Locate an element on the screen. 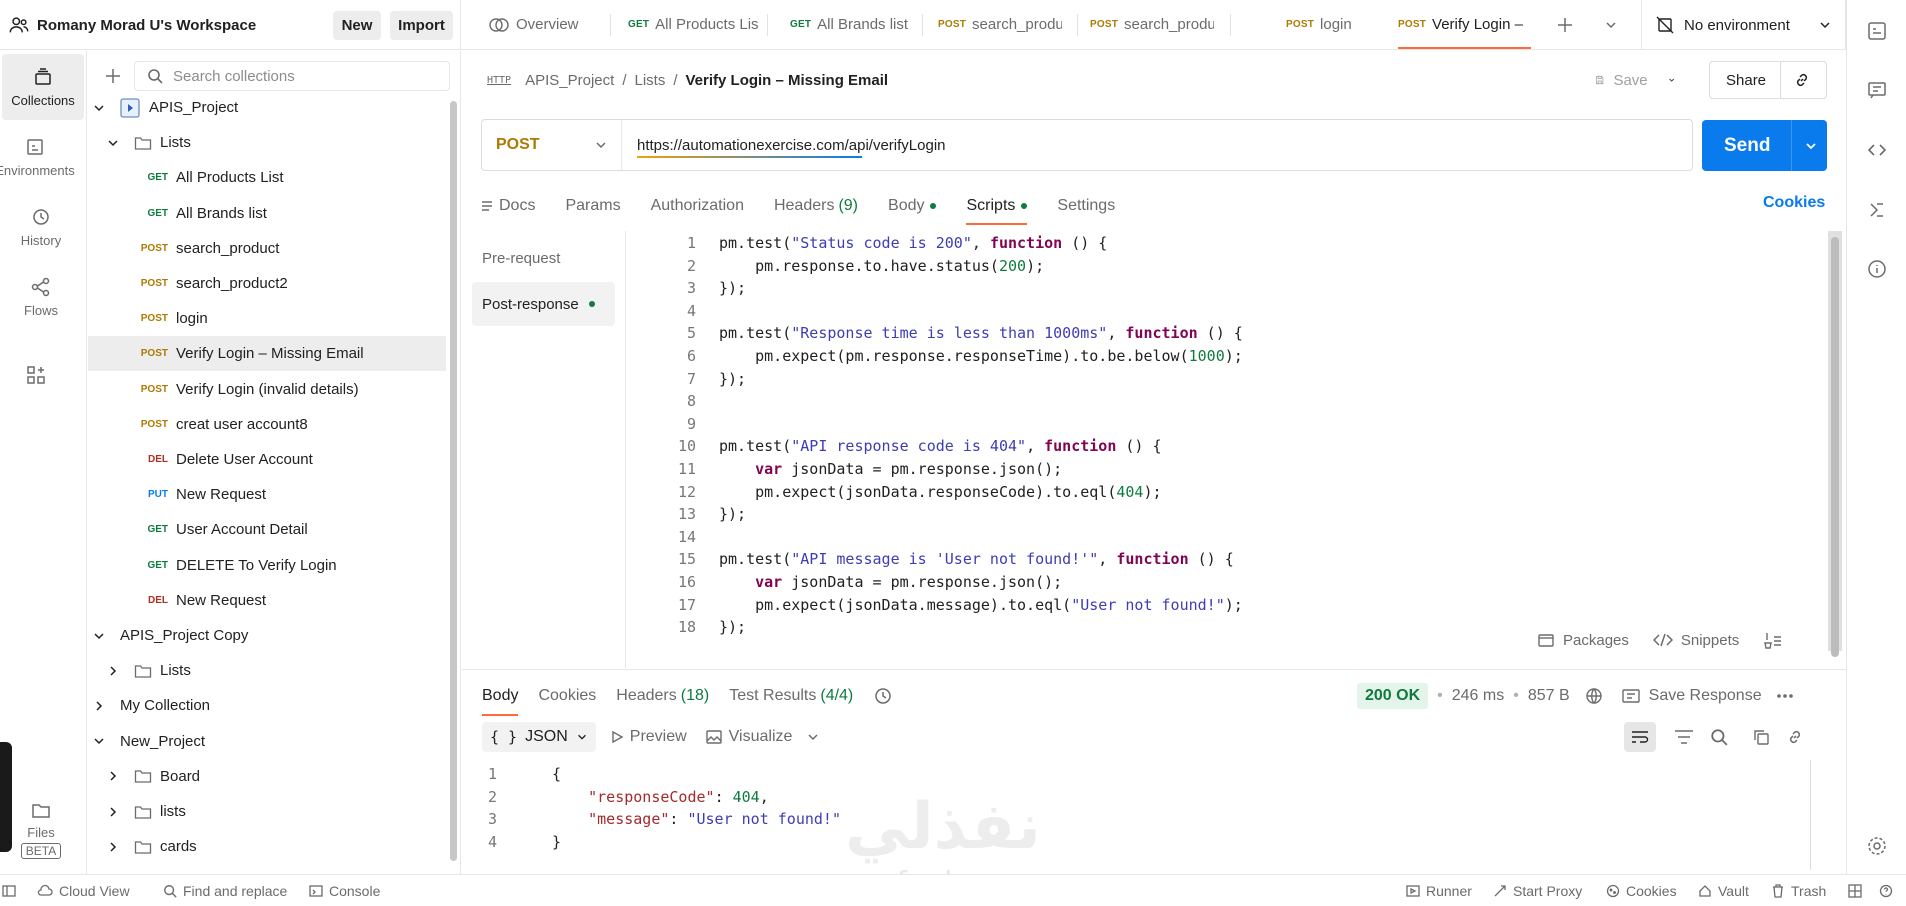 The height and width of the screenshot is (906, 1906). save-button: Save is located at coordinates (1635, 80).